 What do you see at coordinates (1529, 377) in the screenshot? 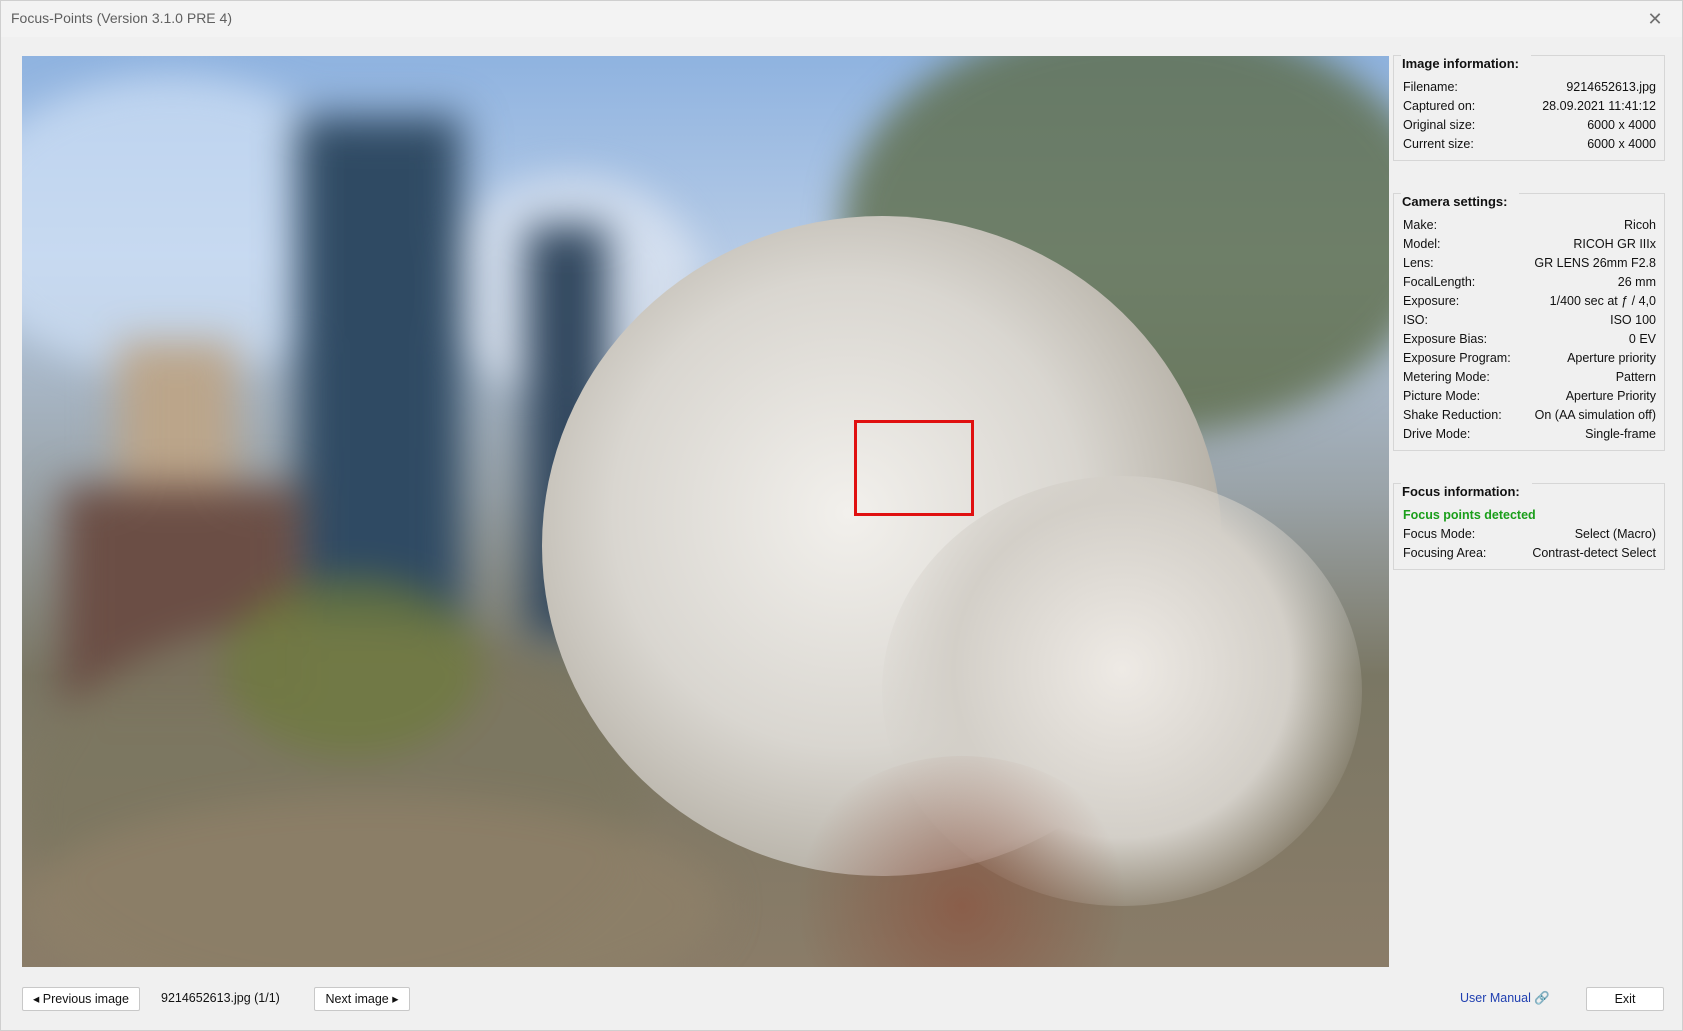
I see `info-row: Metering Mode: Pattern` at bounding box center [1529, 377].